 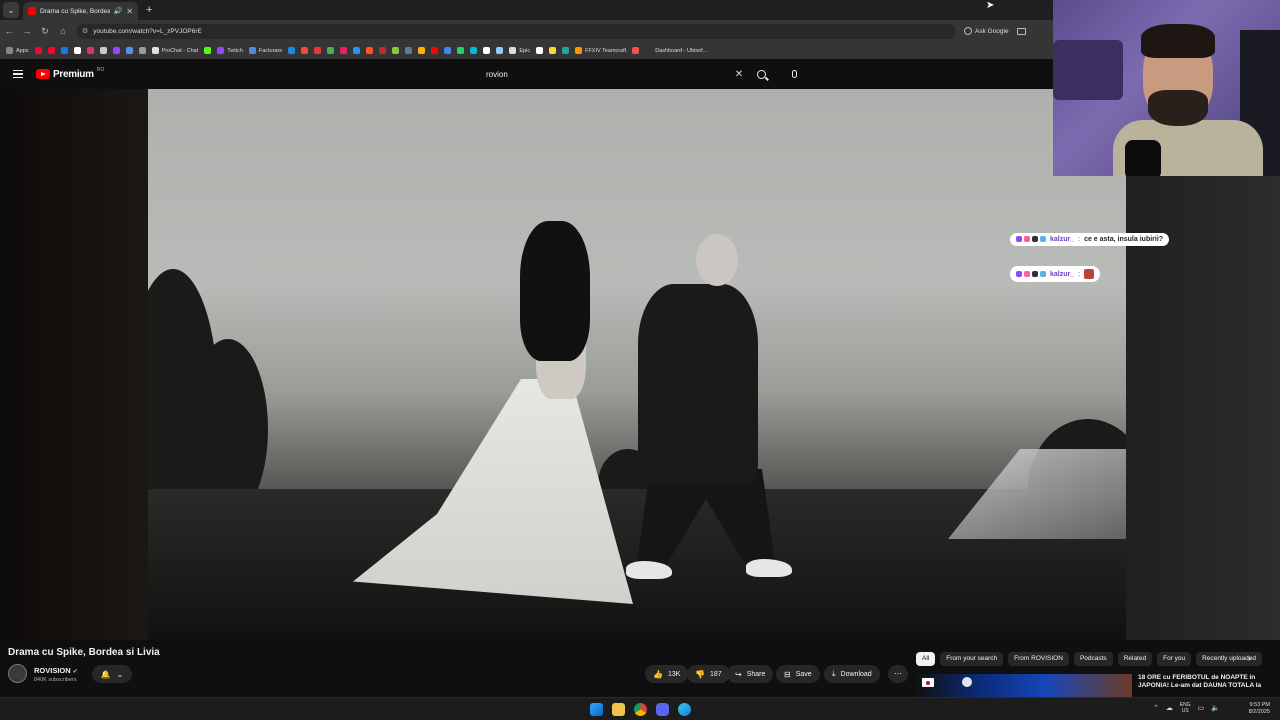 I want to click on forward-button: →, so click(x=27, y=31).